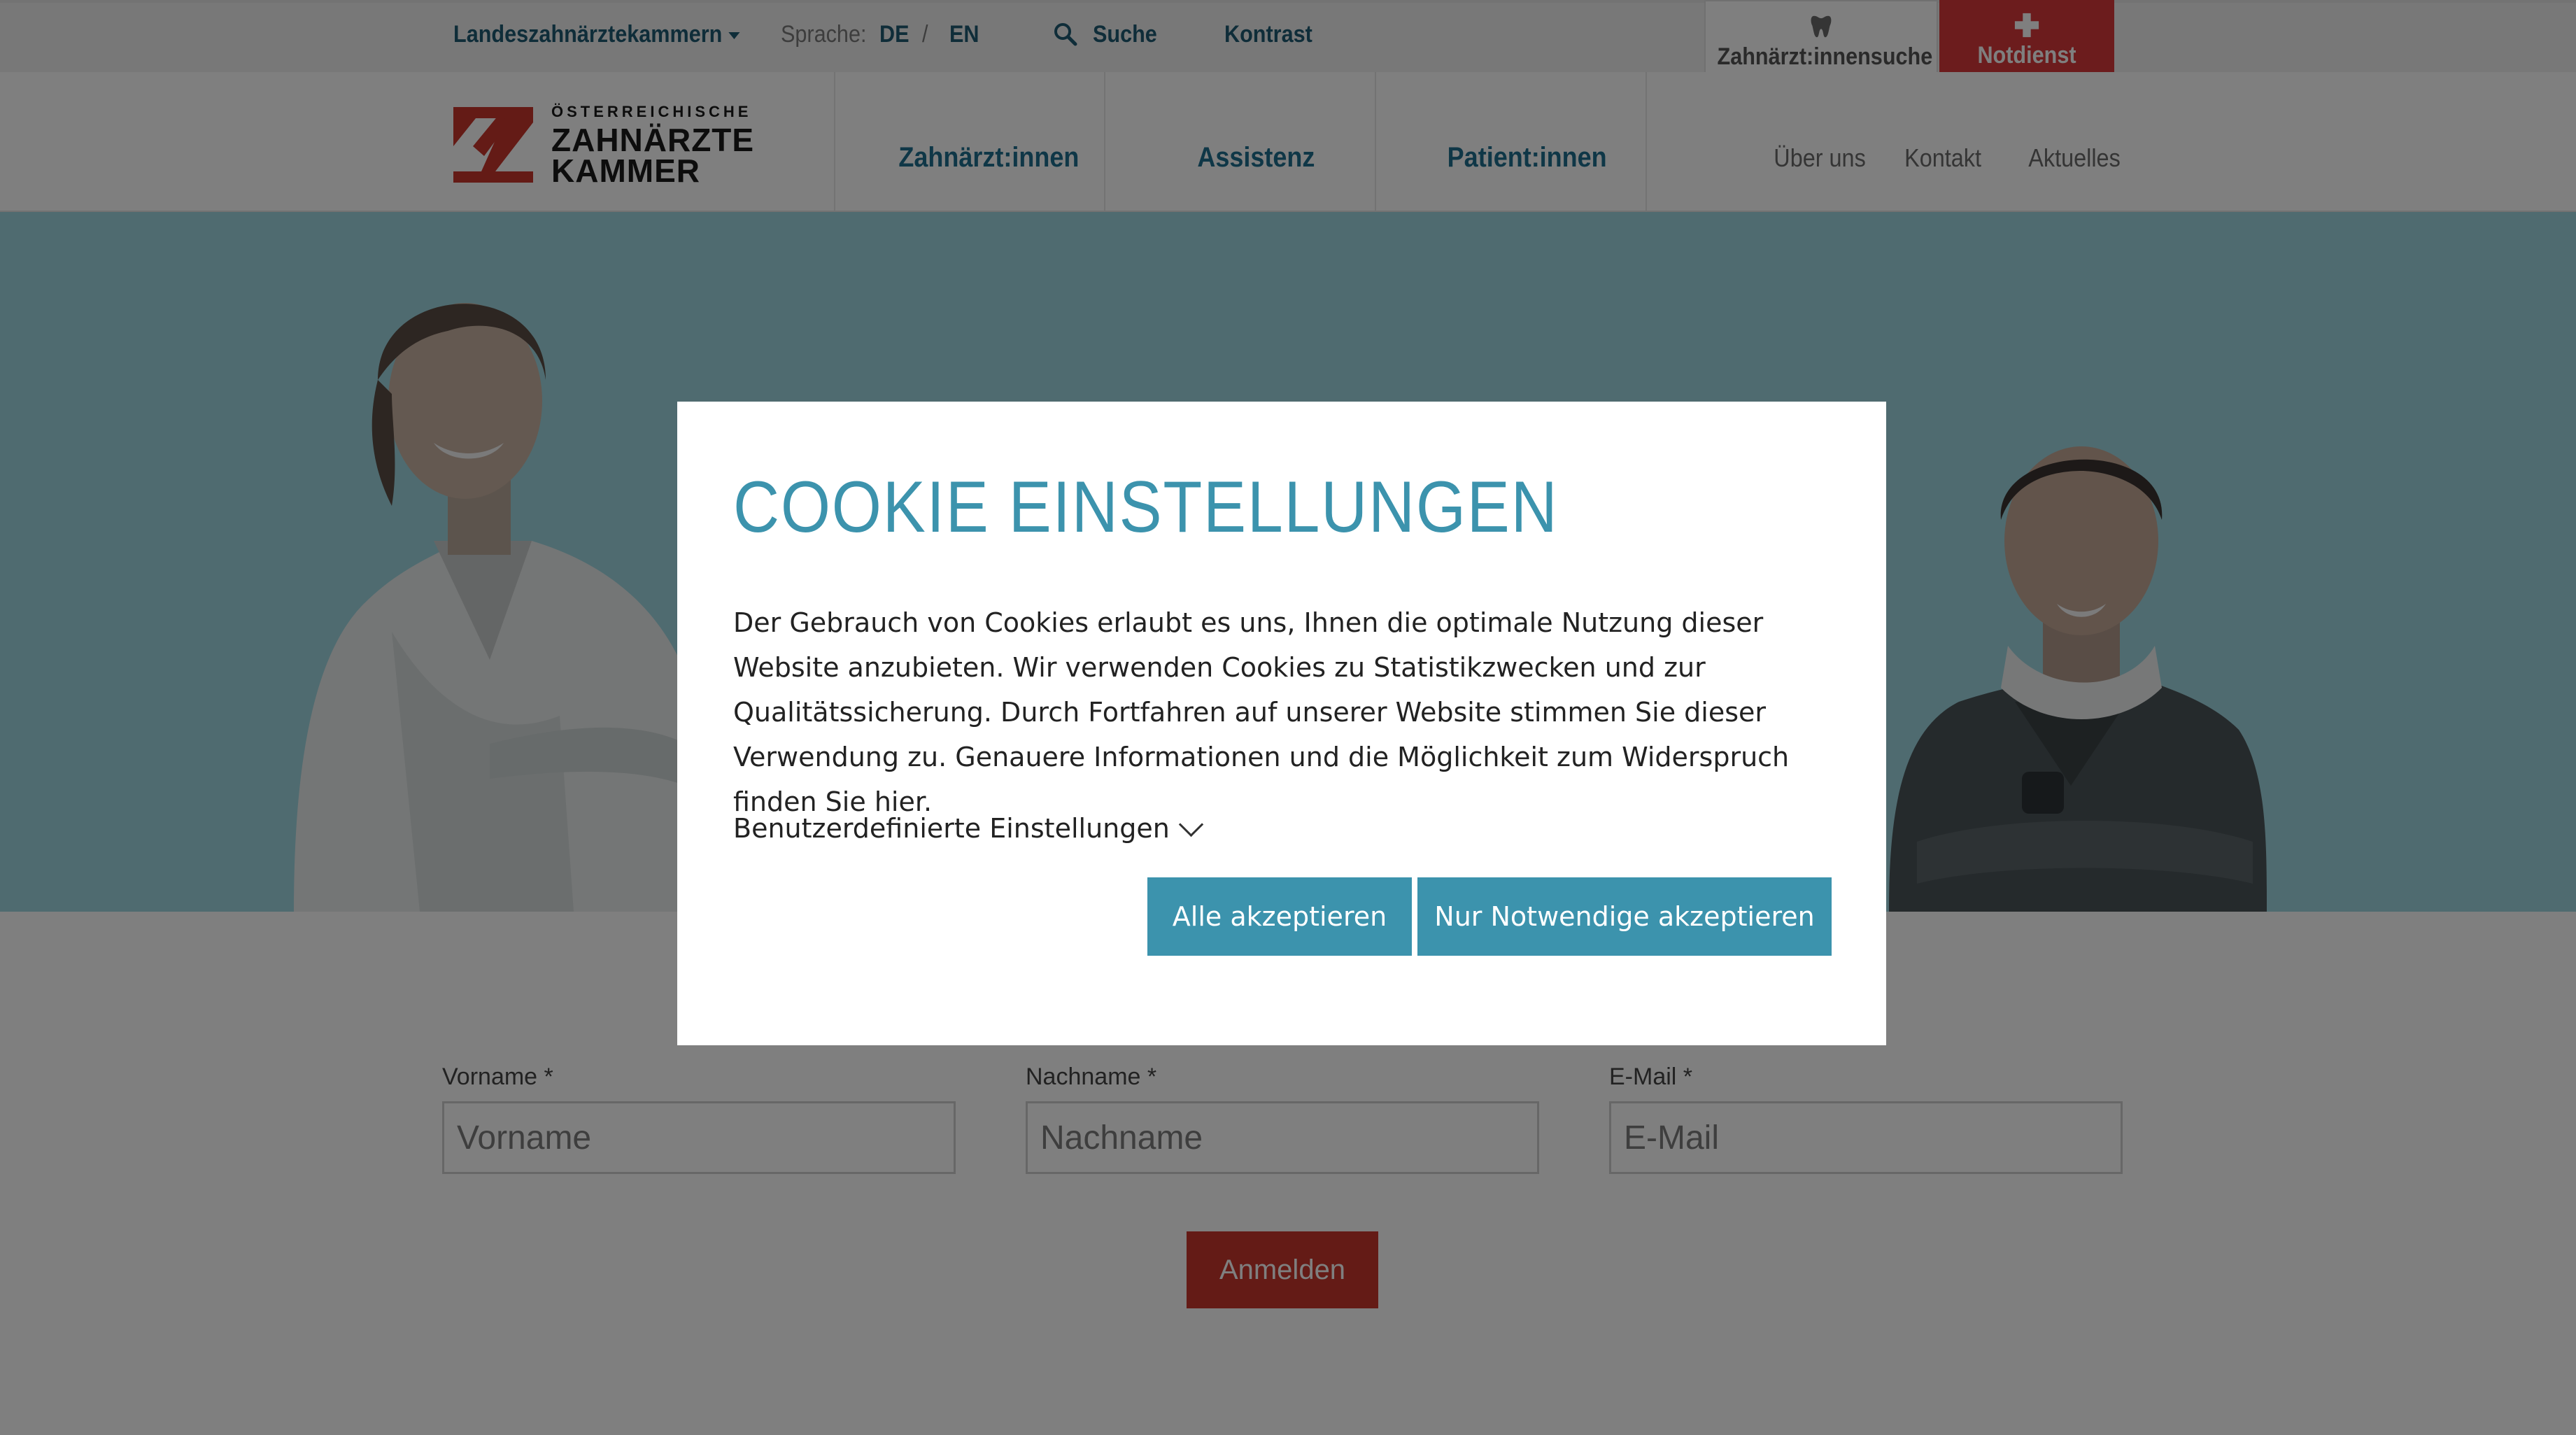 The height and width of the screenshot is (1435, 2576). I want to click on custom-settings-toggle: Benutzerdefinierte Einstellungen, so click(968, 828).